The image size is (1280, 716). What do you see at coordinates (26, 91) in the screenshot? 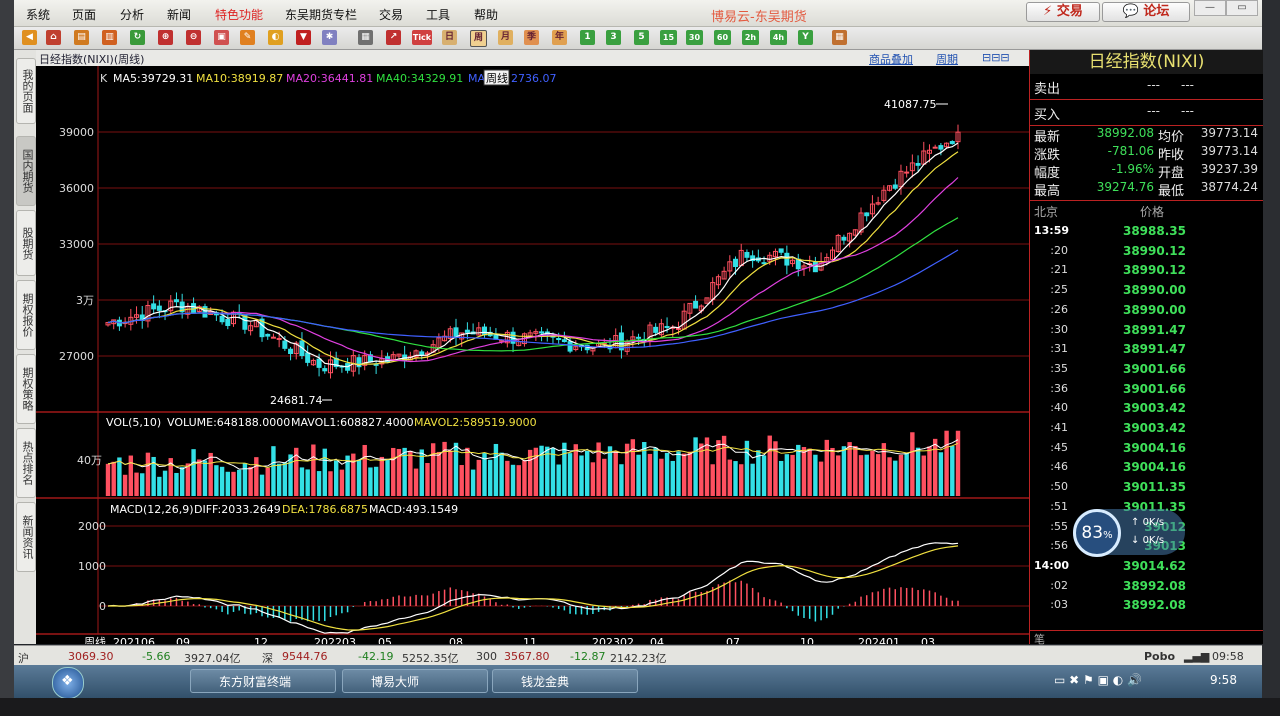
I see `side-tab-my-page: 我的页面` at bounding box center [26, 91].